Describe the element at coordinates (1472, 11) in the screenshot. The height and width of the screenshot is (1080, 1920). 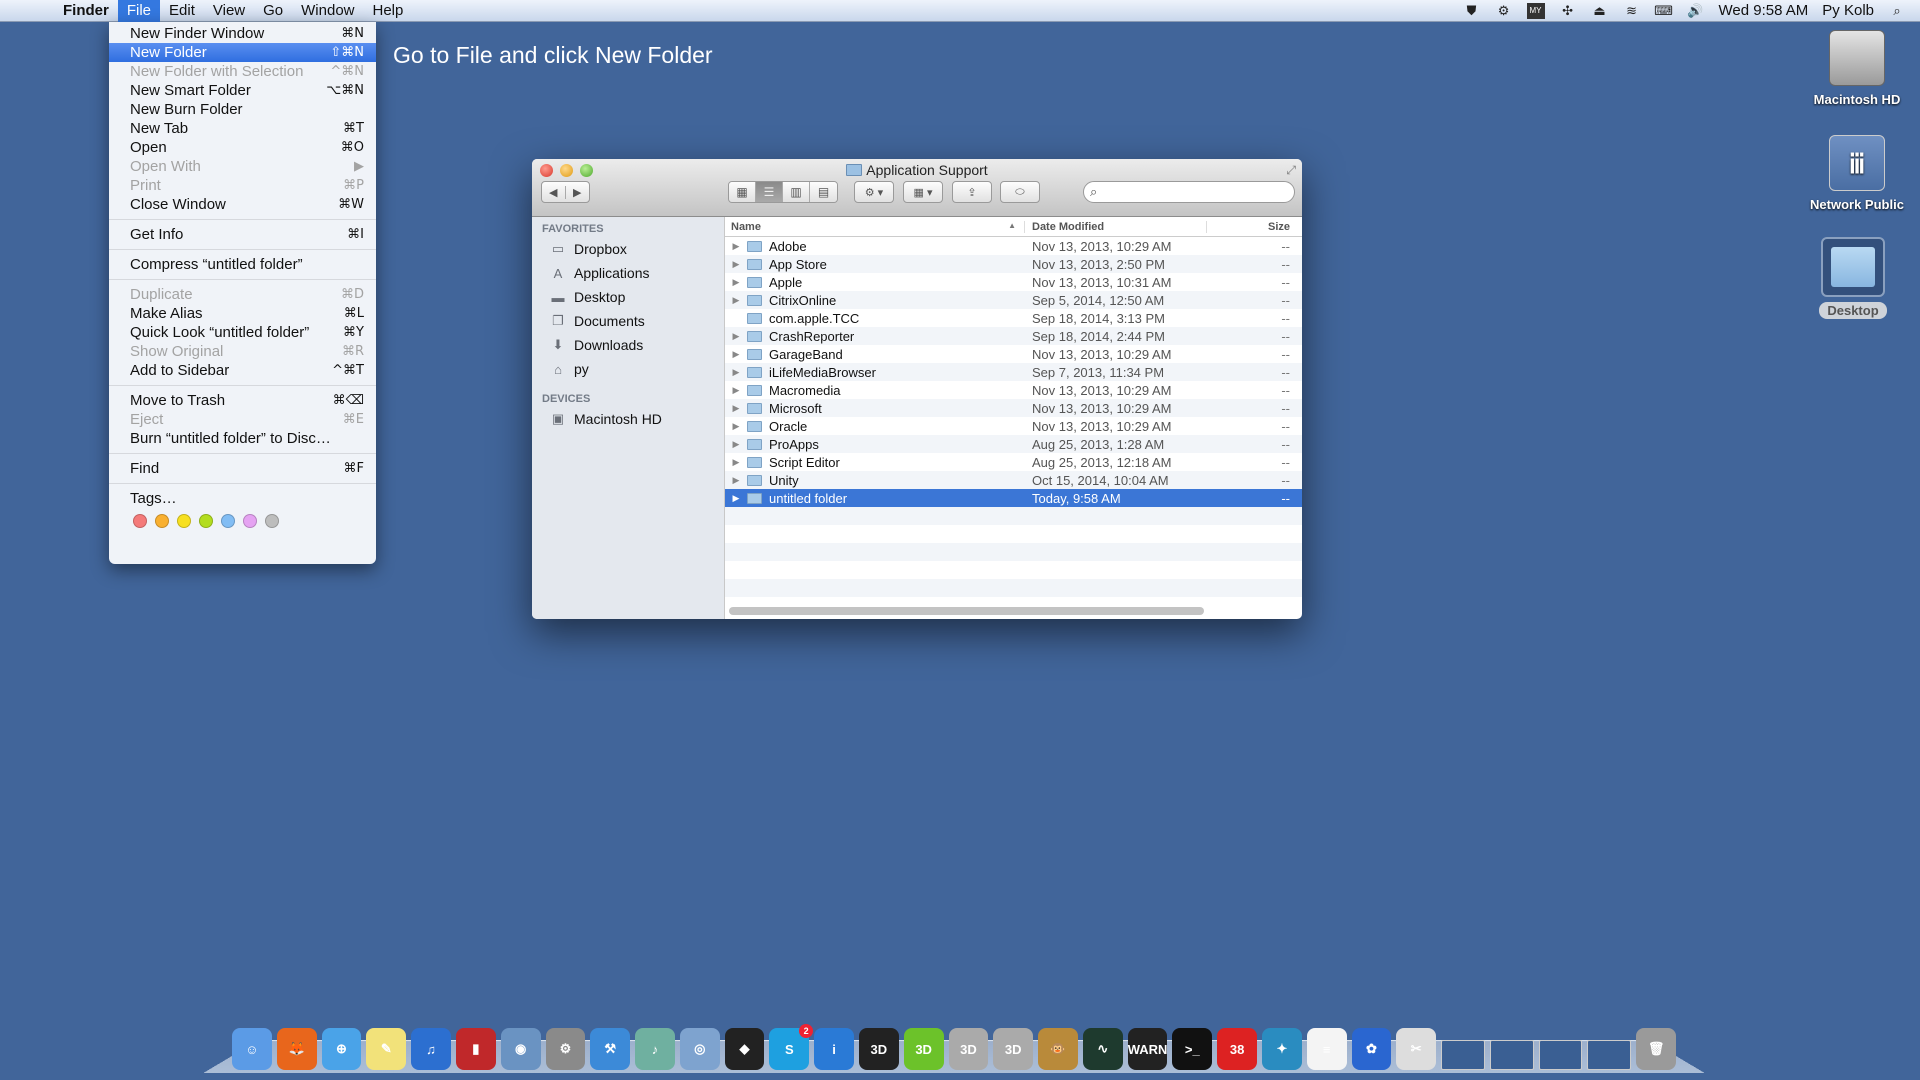
I see `vpn-shield-icon: ⛊` at that location.